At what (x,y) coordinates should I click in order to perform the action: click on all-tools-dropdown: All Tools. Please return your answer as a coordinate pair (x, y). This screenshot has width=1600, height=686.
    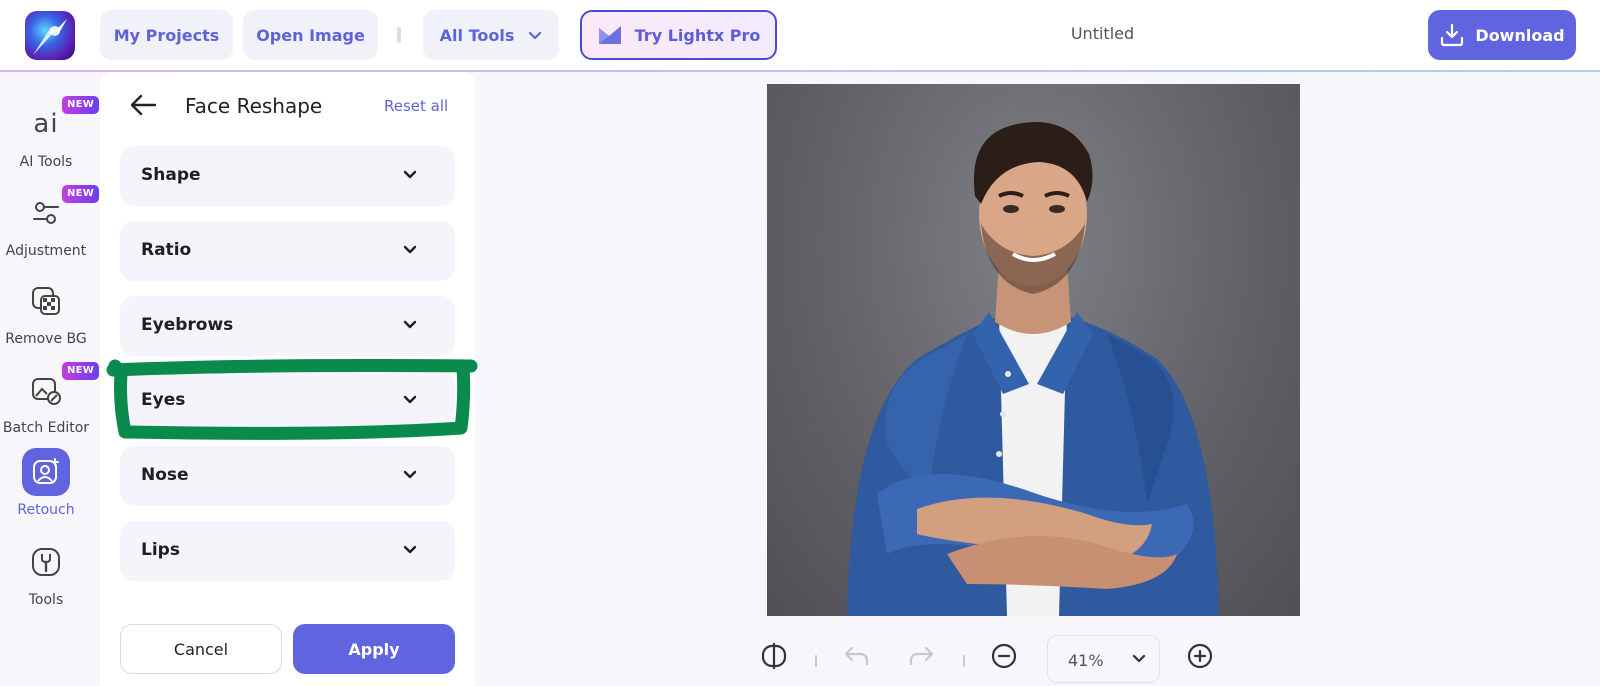
    Looking at the image, I should click on (491, 35).